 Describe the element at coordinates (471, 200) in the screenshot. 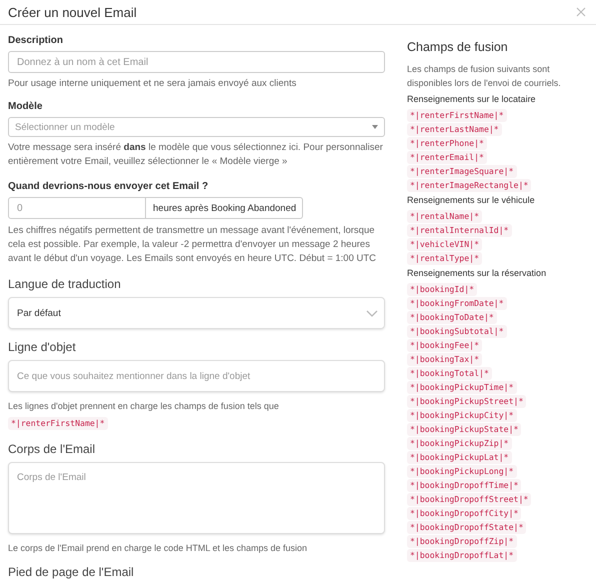

I see `group-heading: Renseignements sur le véhicule` at that location.